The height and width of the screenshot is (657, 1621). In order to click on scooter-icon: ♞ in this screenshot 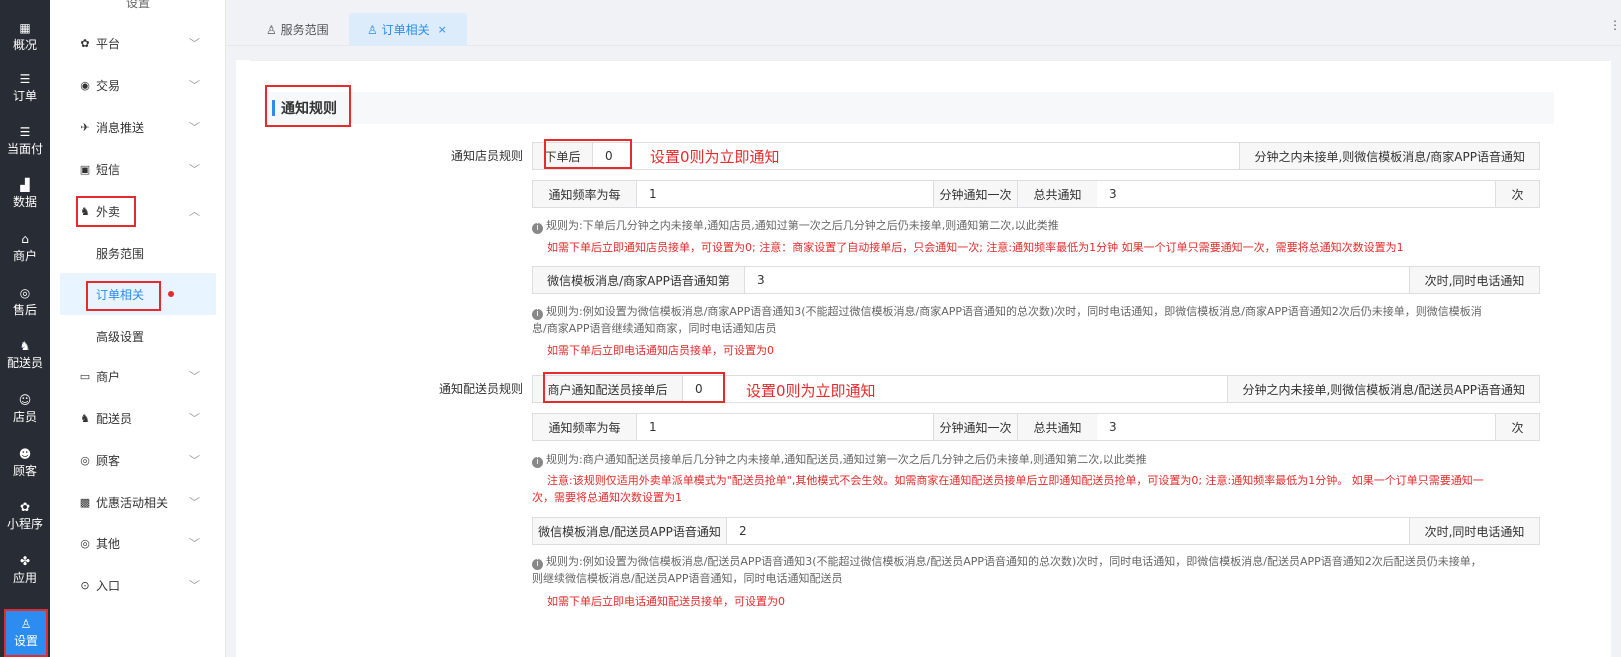, I will do `click(25, 346)`.